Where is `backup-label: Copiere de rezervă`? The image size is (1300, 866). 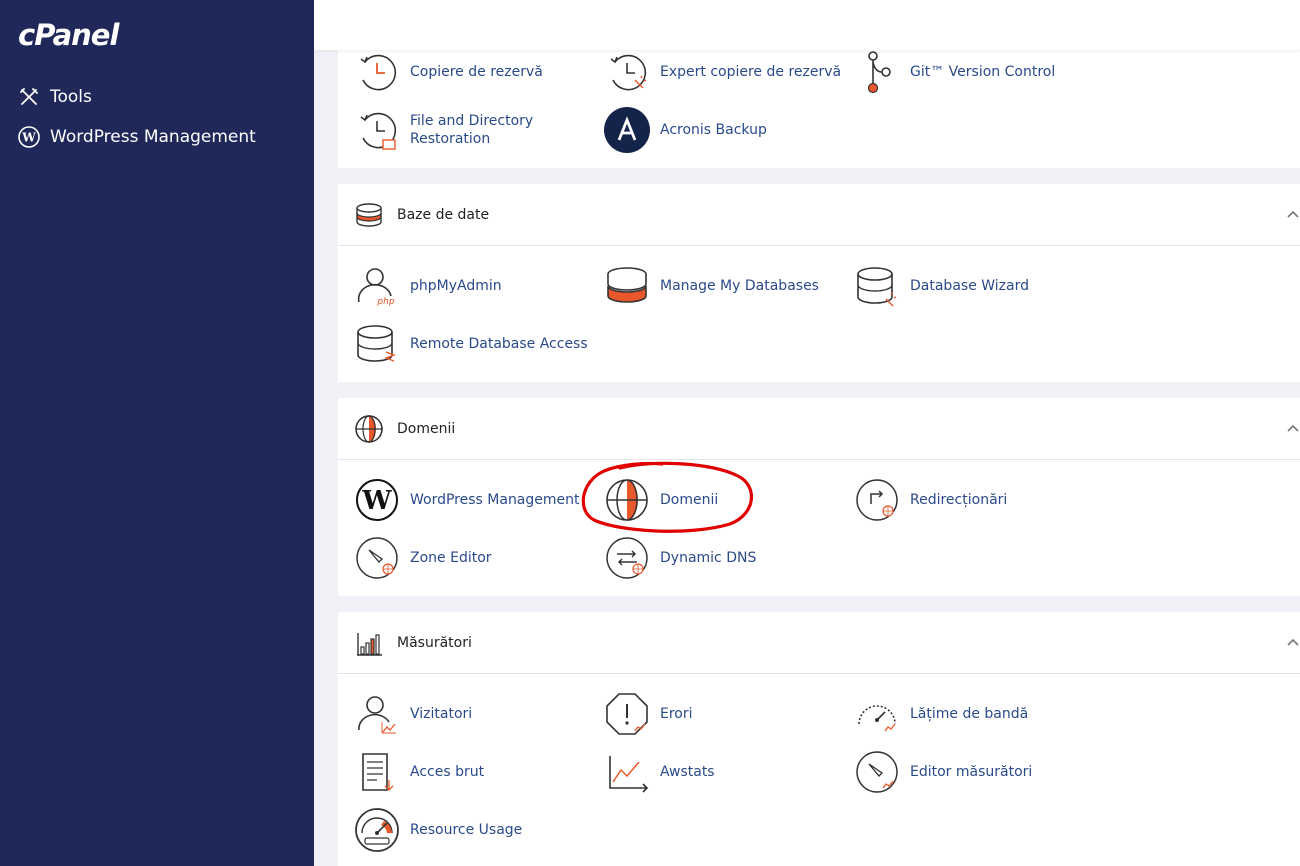 backup-label: Copiere de rezervă is located at coordinates (476, 72).